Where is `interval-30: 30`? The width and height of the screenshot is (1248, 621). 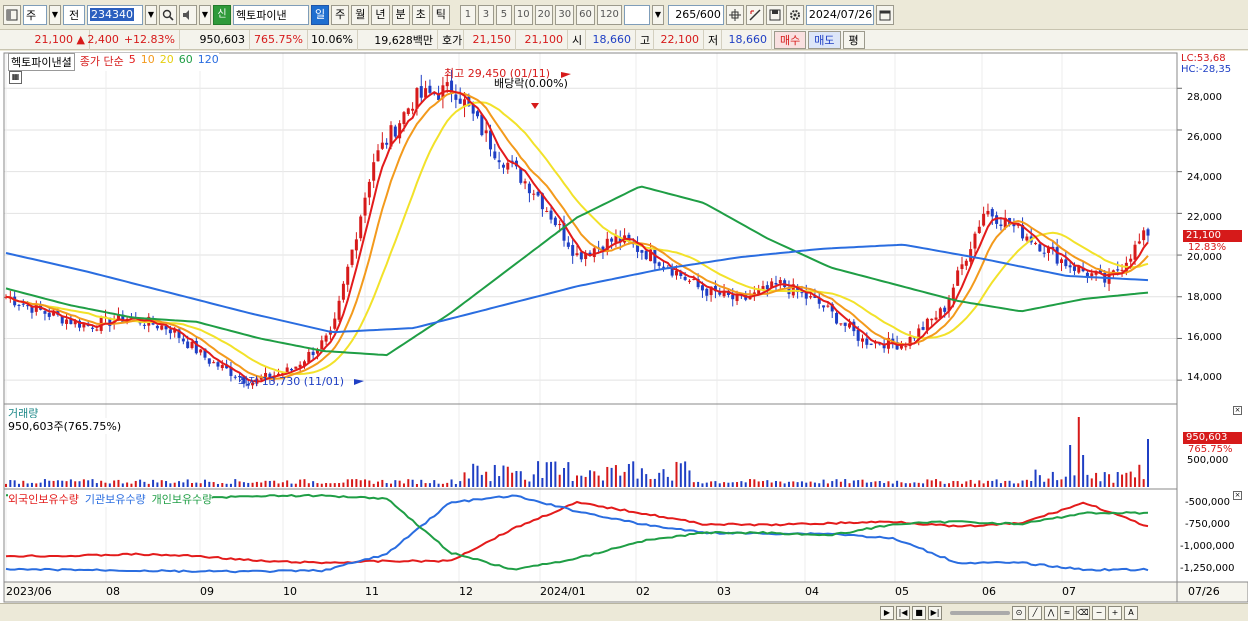
interval-30: 30 is located at coordinates (565, 14).